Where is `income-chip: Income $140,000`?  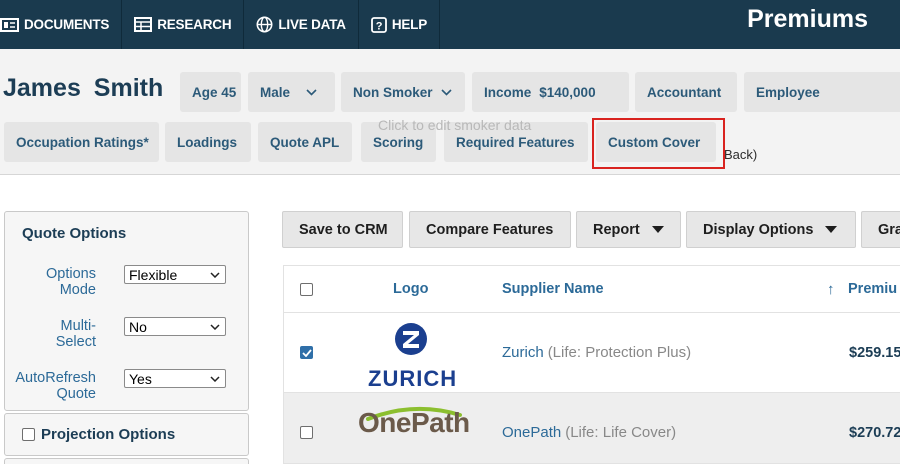
income-chip: Income $140,000 is located at coordinates (550, 92).